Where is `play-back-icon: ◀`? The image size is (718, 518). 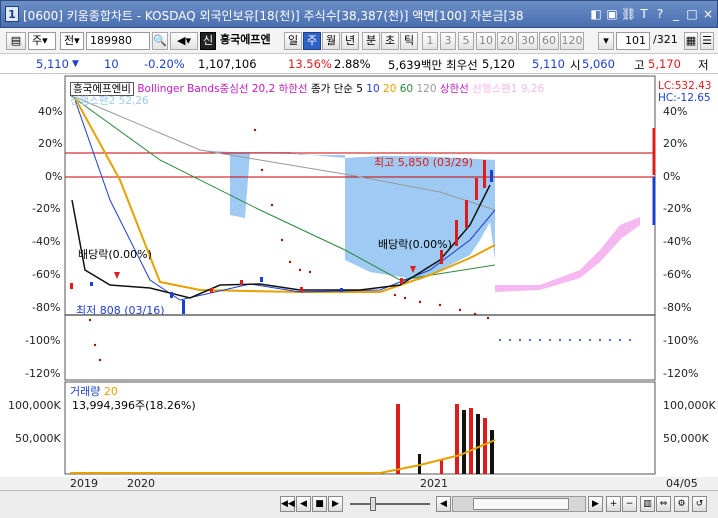 play-back-icon: ◀ is located at coordinates (303, 504).